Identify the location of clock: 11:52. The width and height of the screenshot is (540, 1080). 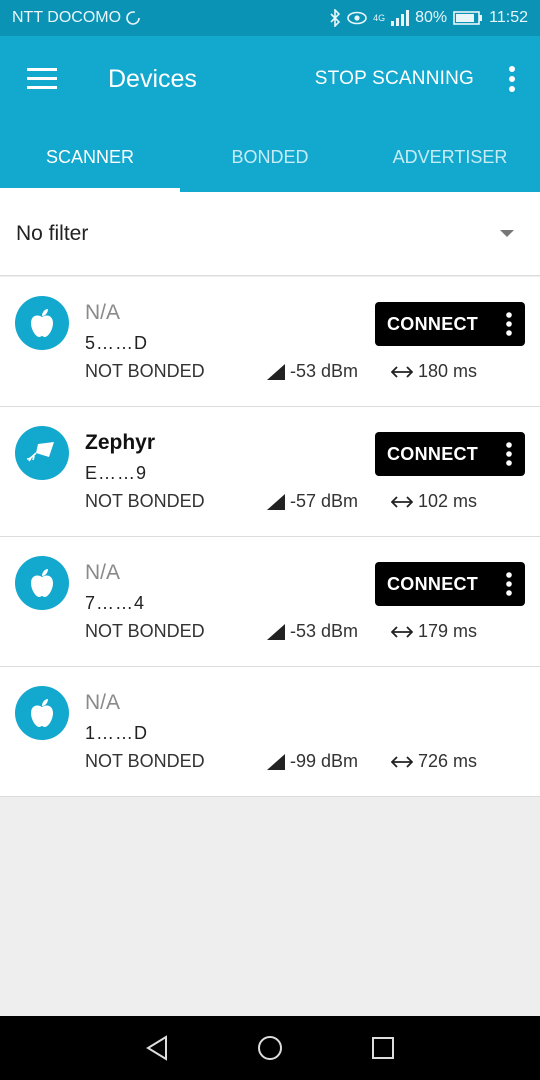
(508, 17).